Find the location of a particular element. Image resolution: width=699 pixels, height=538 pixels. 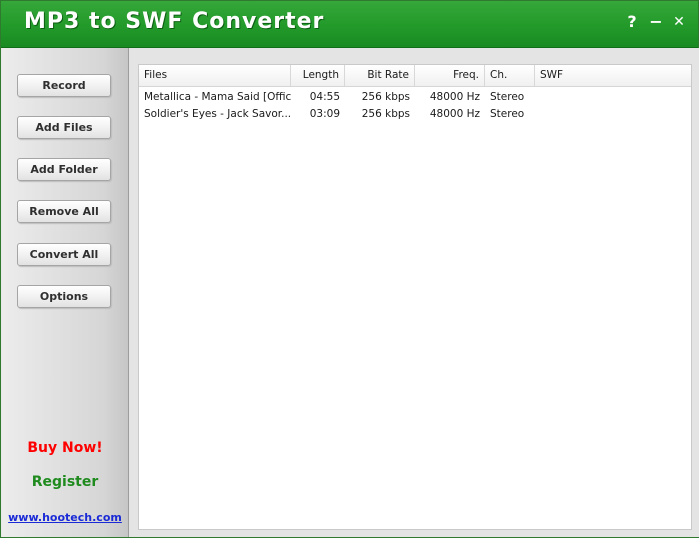

convert-all-button: Convert All is located at coordinates (64, 254).